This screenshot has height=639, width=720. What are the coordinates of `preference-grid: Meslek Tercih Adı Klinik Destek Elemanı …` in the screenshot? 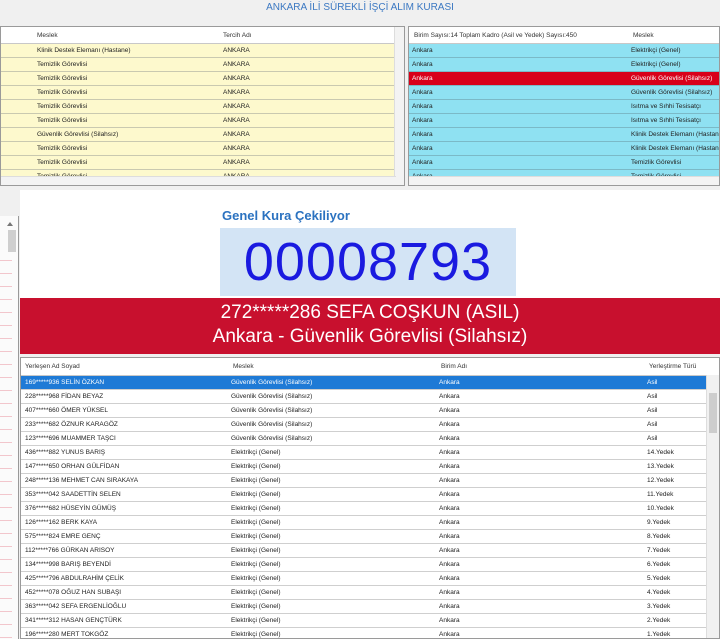 It's located at (202, 106).